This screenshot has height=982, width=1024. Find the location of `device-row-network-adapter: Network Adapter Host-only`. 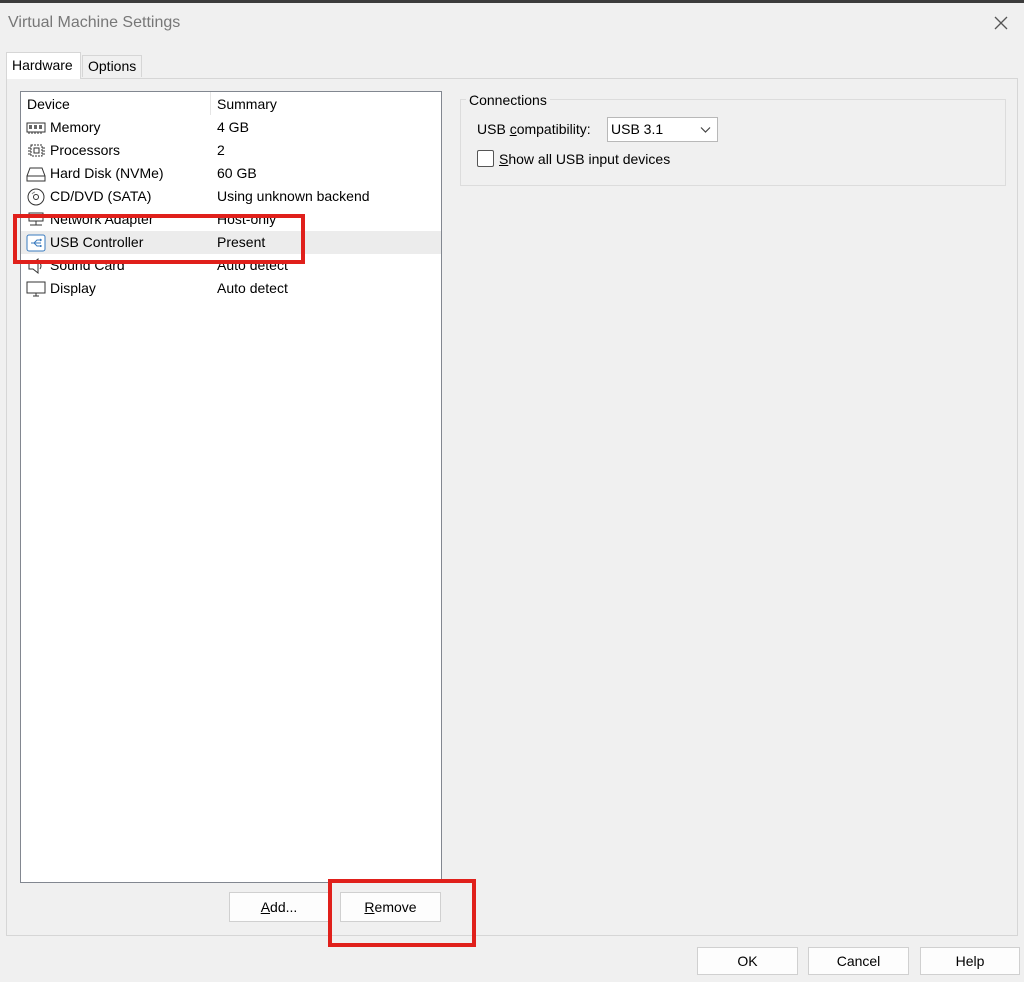

device-row-network-adapter: Network Adapter Host-only is located at coordinates (231, 219).